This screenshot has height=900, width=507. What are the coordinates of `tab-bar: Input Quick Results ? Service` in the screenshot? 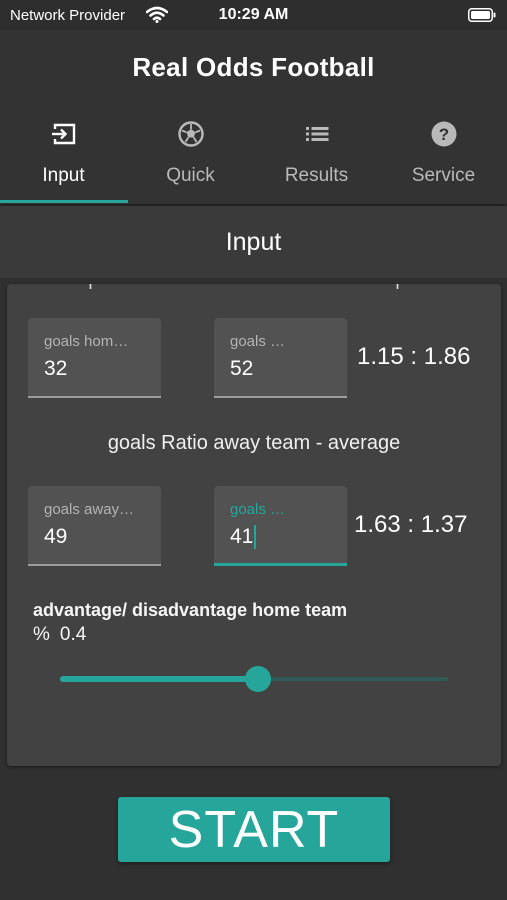 It's located at (253, 161).